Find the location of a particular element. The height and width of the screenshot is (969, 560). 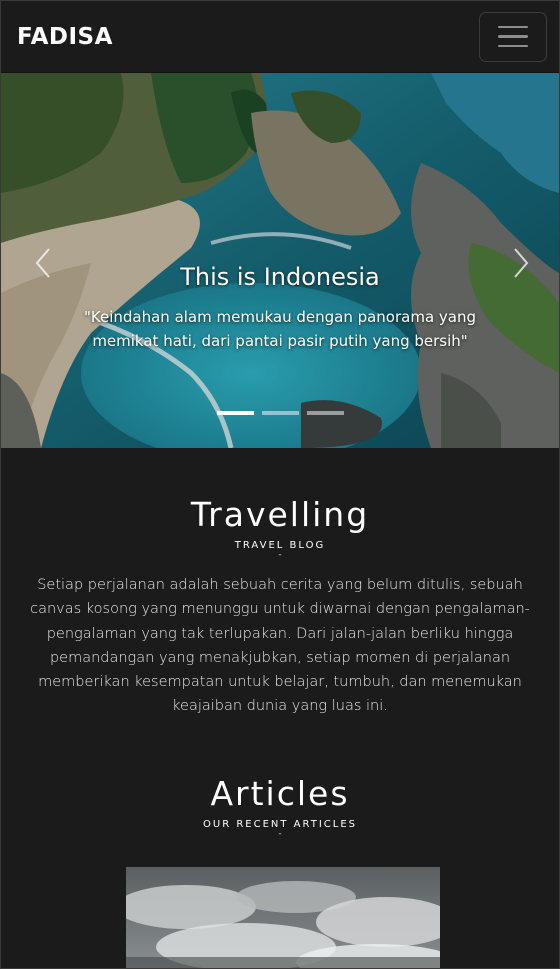

brand-logo: FADISA is located at coordinates (65, 37).